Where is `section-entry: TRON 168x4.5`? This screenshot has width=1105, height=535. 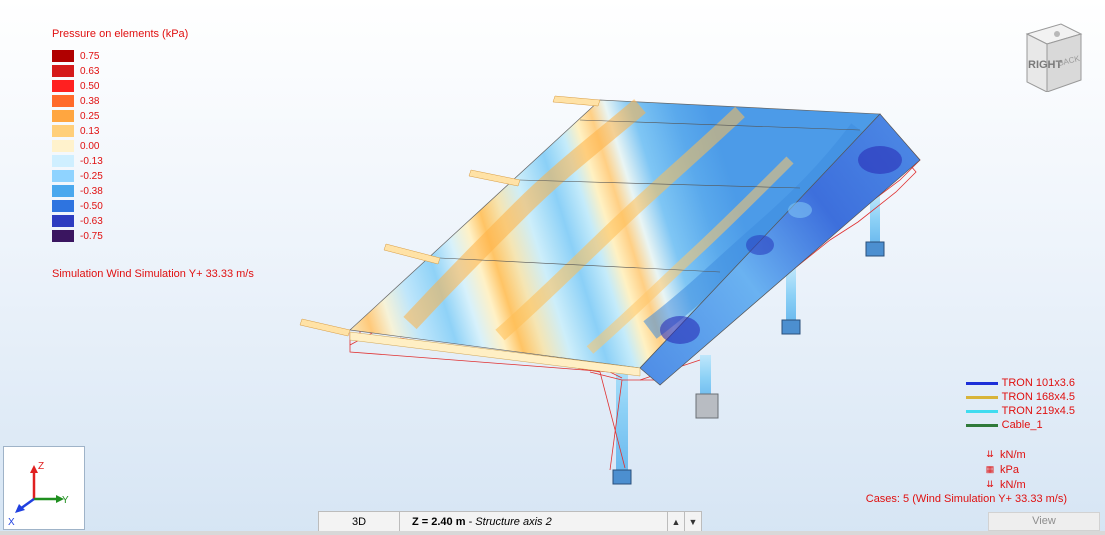 section-entry: TRON 168x4.5 is located at coordinates (1020, 397).